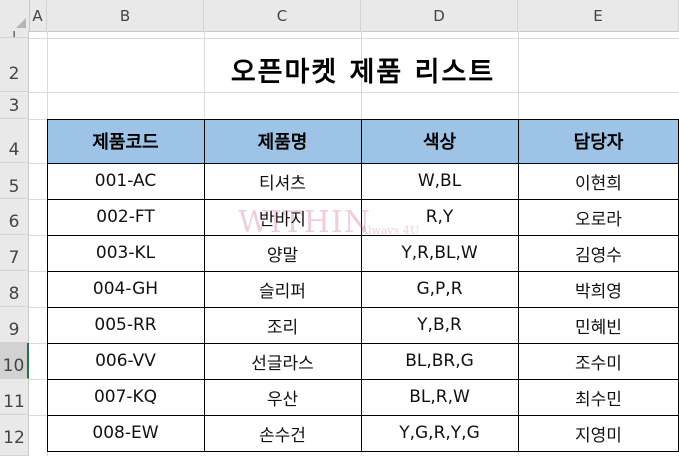 The height and width of the screenshot is (461, 679). Describe the element at coordinates (14, 181) in the screenshot. I see `row-header-5: 5` at that location.